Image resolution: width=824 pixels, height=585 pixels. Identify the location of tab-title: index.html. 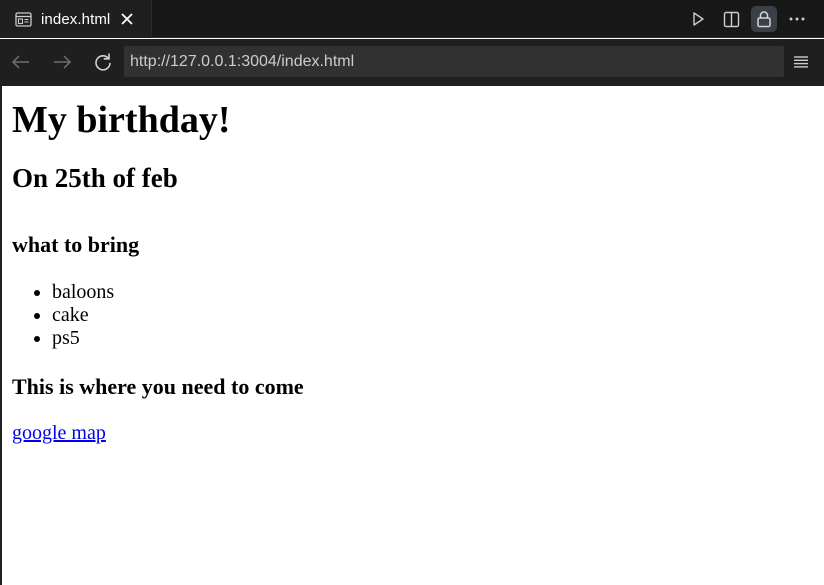
(76, 19).